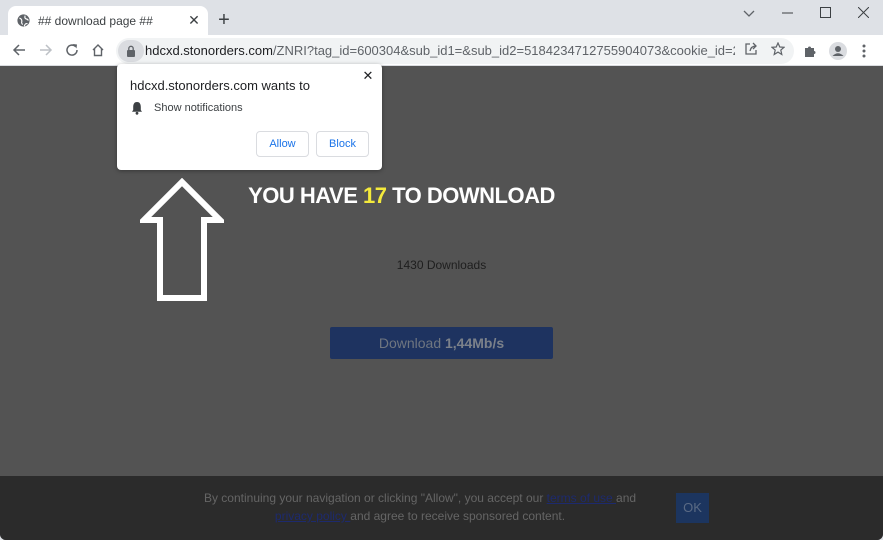 The width and height of the screenshot is (883, 540). What do you see at coordinates (220, 85) in the screenshot?
I see `popup-title: hdcxd.stonorders.com wants to` at bounding box center [220, 85].